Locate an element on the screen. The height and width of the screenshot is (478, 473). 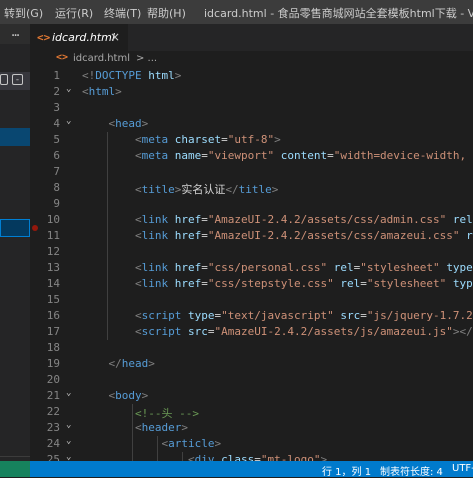
remote-indicator is located at coordinates (15, 469).